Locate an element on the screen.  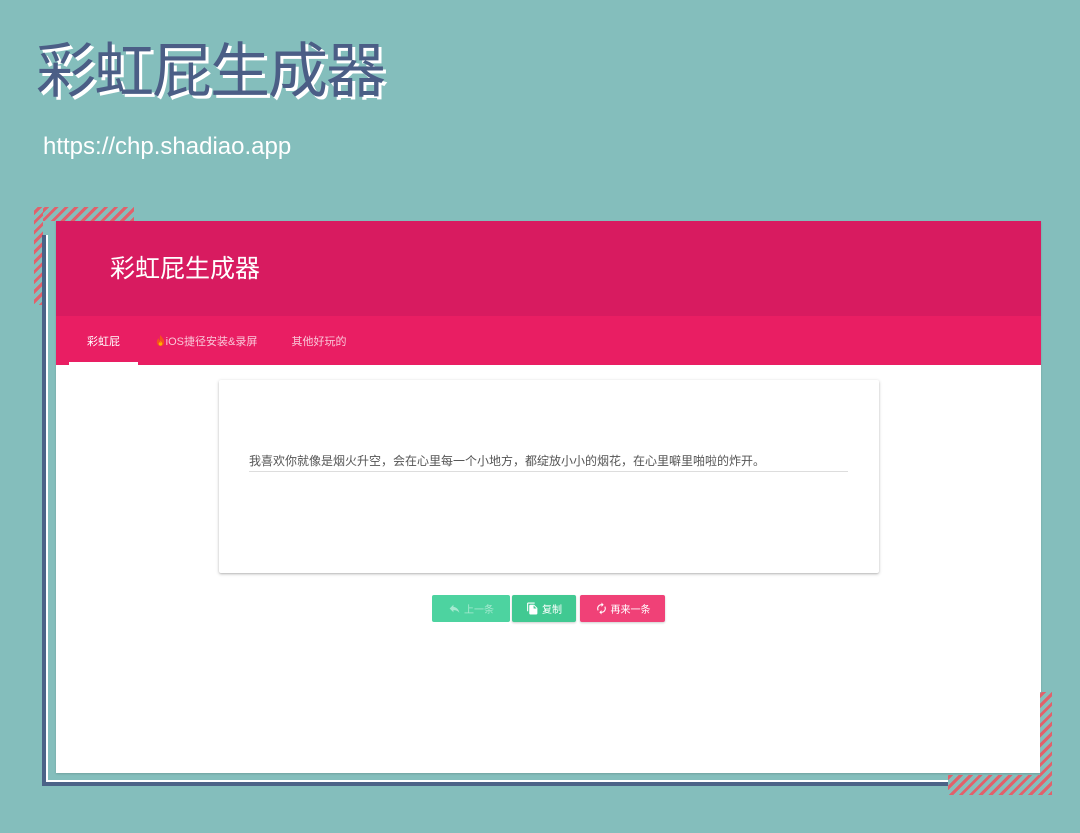
reply-arrow-icon is located at coordinates (454, 608).